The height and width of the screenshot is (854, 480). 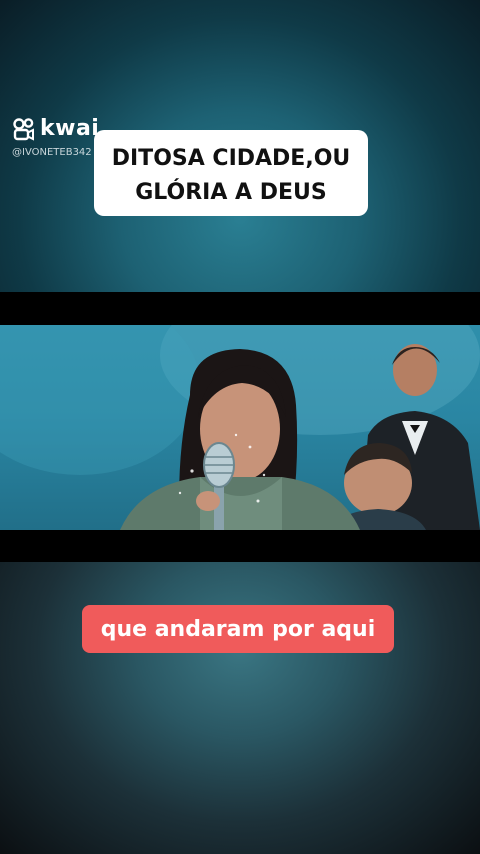 I want to click on lyric-caption: que andaram por aqui, so click(x=238, y=629).